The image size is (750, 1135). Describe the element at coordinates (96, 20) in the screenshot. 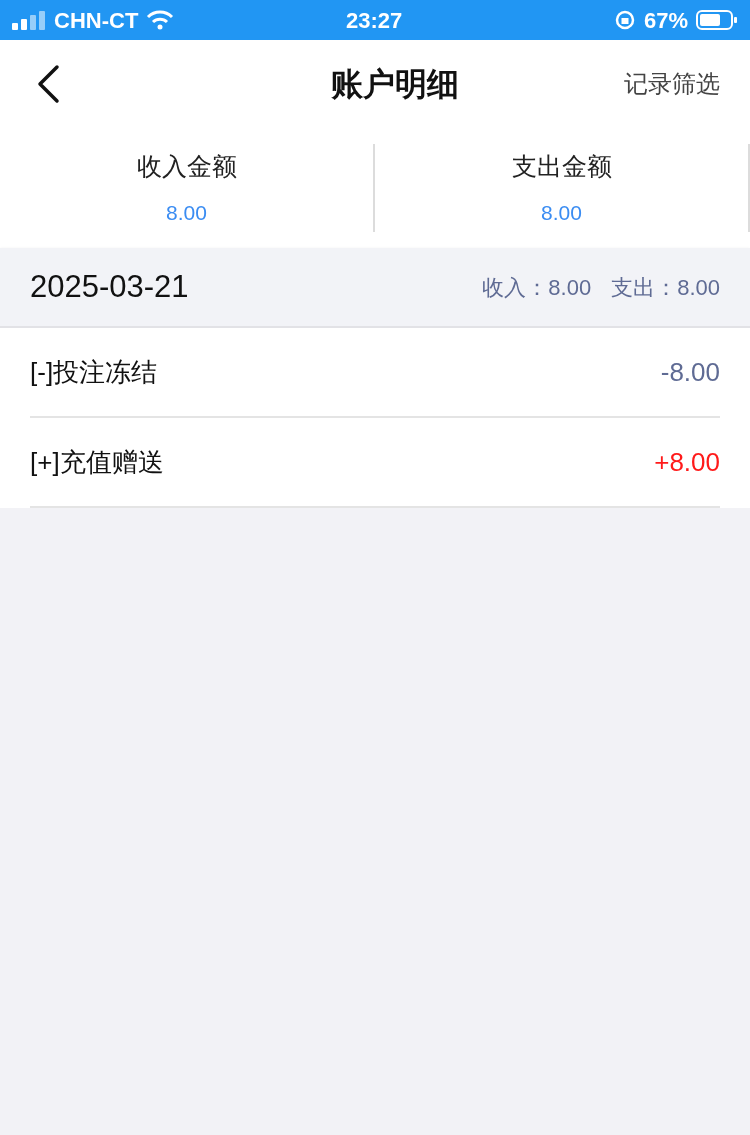

I see `carrier-name: CHN-CT` at that location.